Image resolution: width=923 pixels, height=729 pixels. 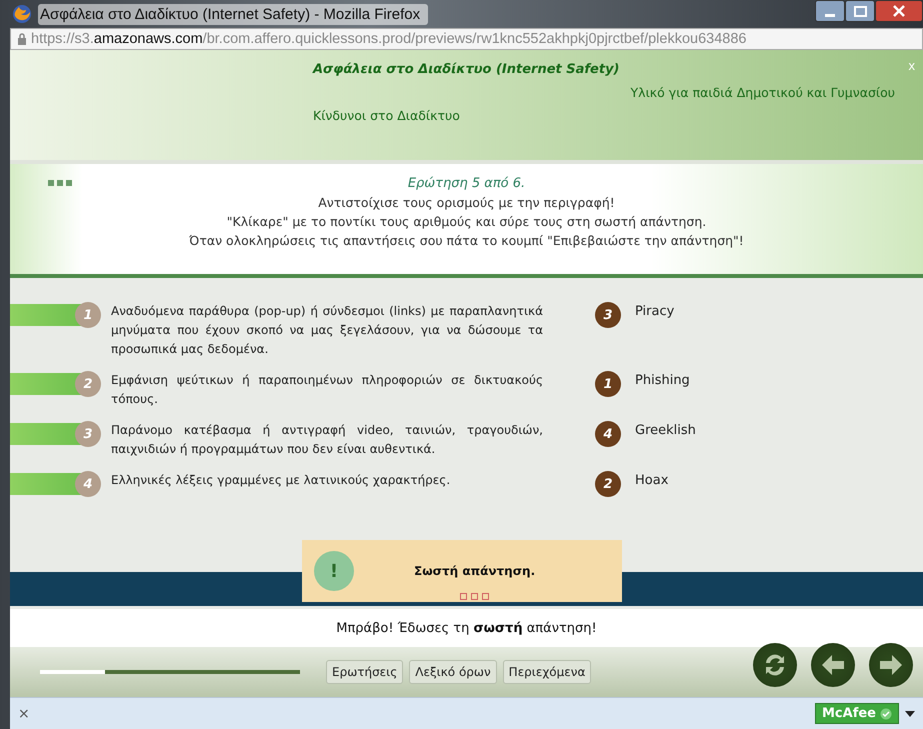 I want to click on lesson-title: Ασφάλεια στο Διαδίκτυο (Internet Safety), so click(x=466, y=69).